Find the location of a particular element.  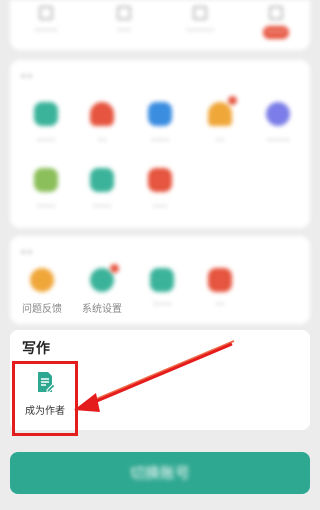

pointer-arrow-icon is located at coordinates (154, 376).